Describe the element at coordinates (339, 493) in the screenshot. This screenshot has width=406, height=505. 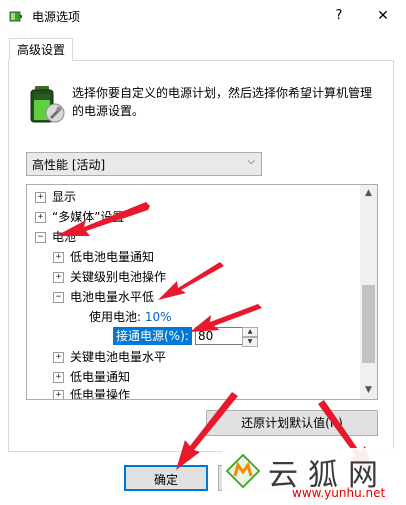
I see `watermark-url: www.yunhu.net` at that location.